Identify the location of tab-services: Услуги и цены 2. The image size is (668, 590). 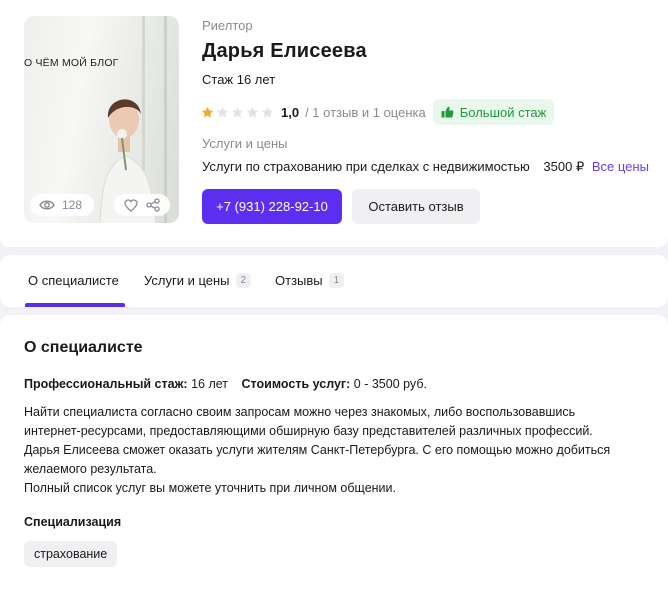
(198, 280).